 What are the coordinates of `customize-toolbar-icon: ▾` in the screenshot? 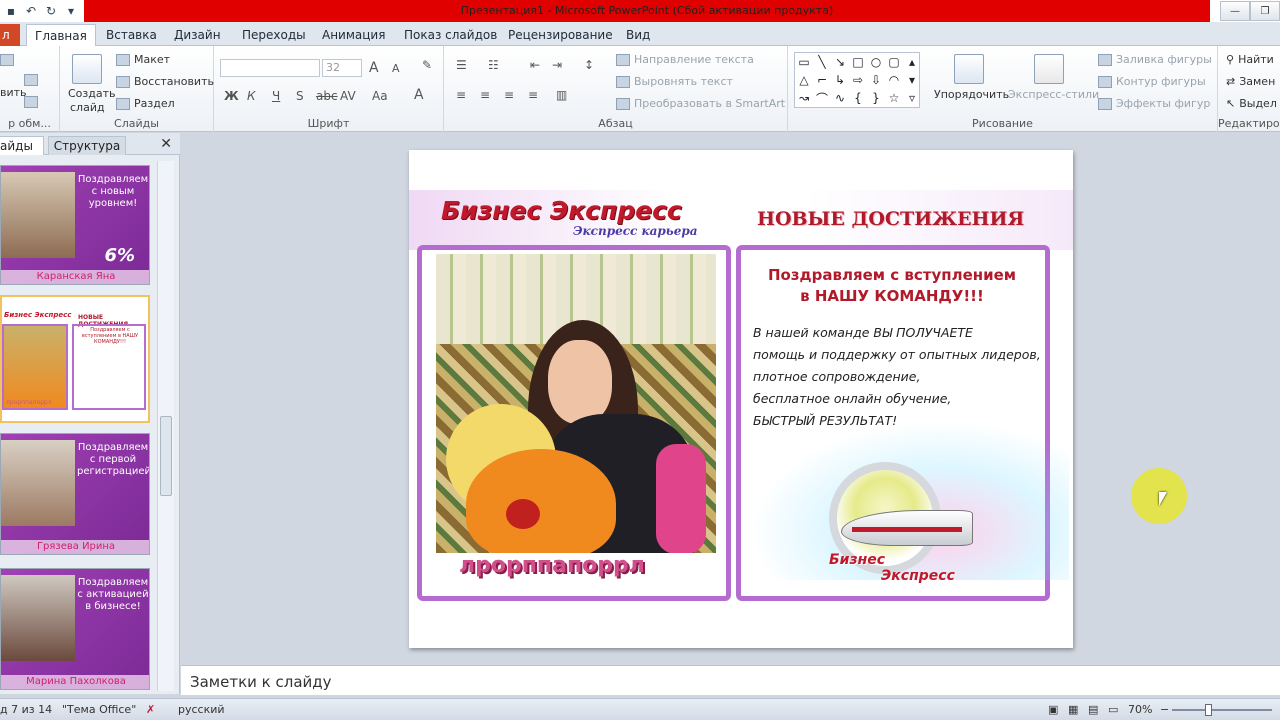 It's located at (71, 11).